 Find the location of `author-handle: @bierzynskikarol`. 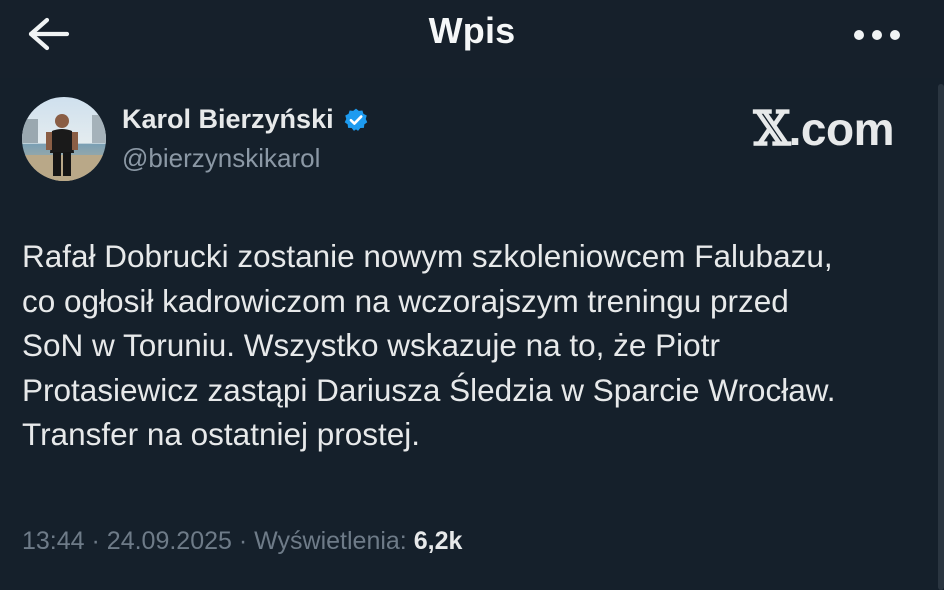

author-handle: @bierzynskikarol is located at coordinates (221, 158).